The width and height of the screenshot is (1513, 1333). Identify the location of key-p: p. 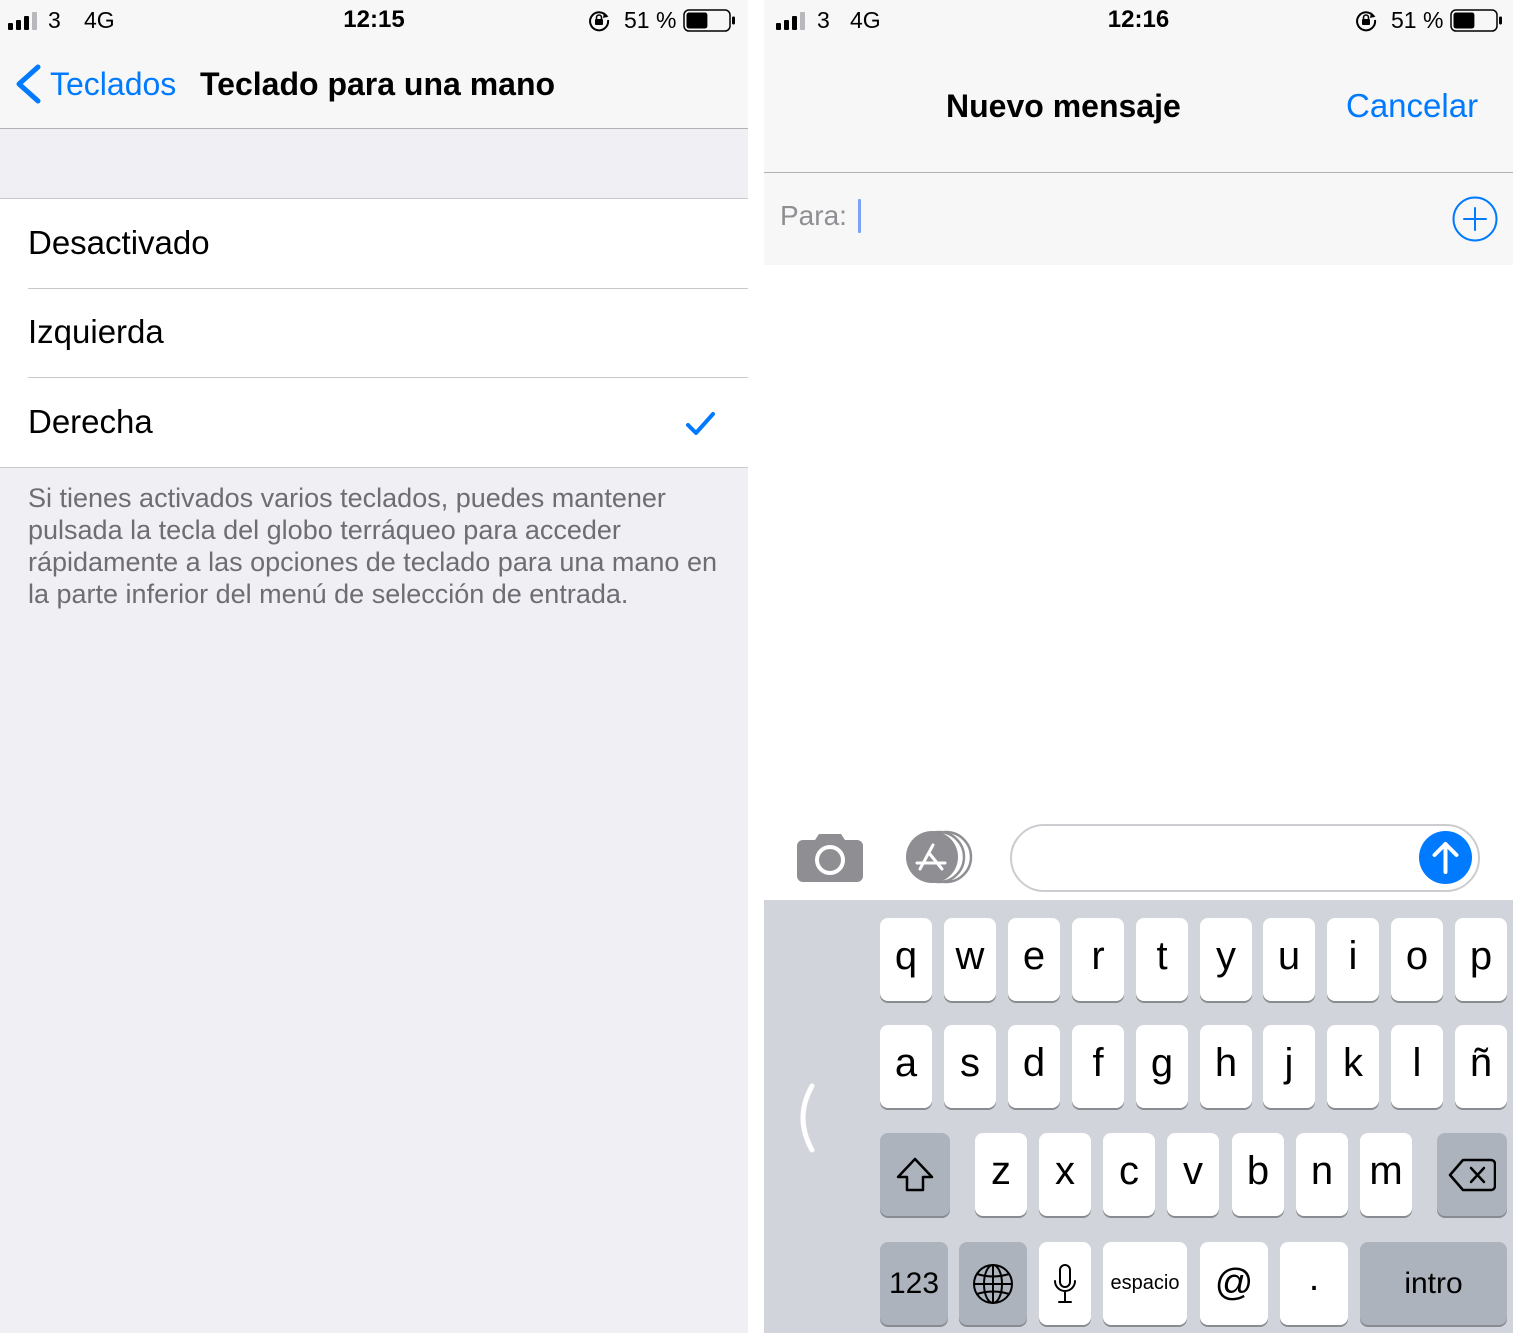
(1481, 959).